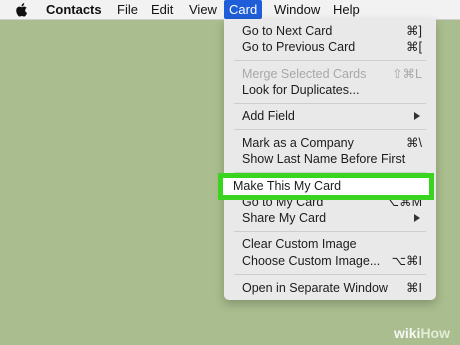  I want to click on menu-item-mark-as-company: Mark as a Company ⌘\, so click(332, 143).